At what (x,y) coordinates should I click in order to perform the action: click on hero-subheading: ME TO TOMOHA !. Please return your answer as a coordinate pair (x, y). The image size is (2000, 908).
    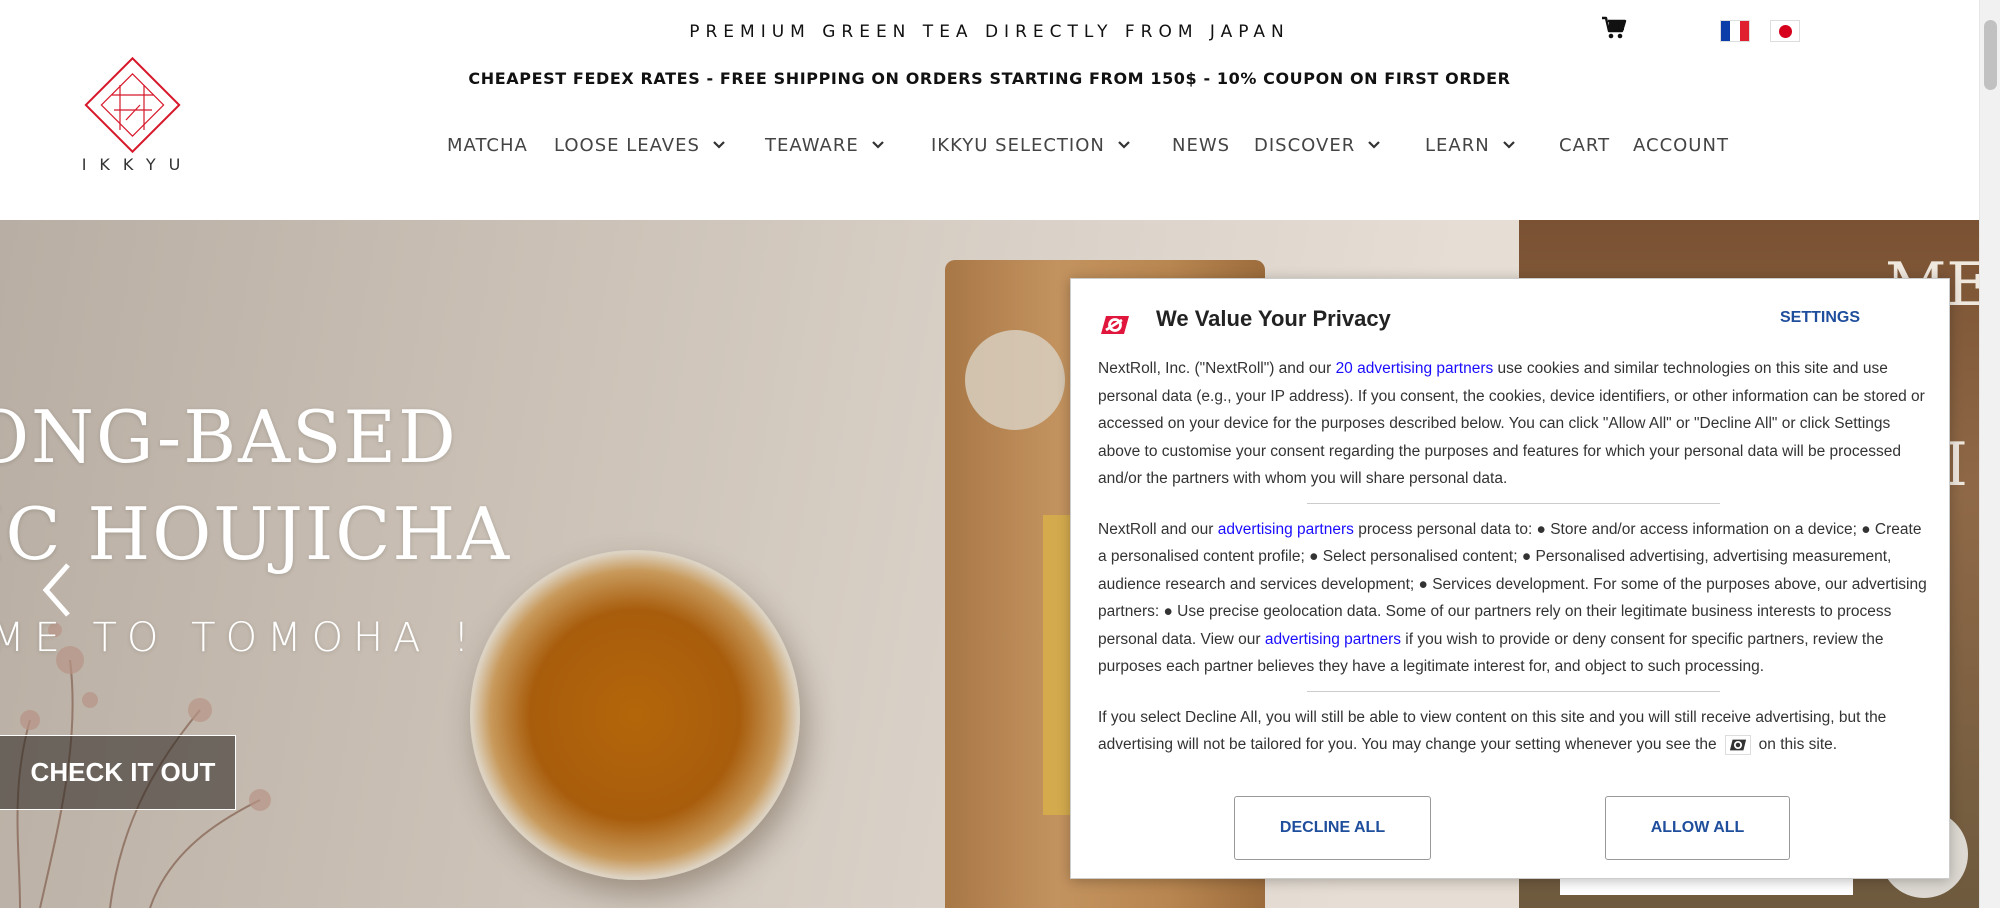
    Looking at the image, I should click on (240, 638).